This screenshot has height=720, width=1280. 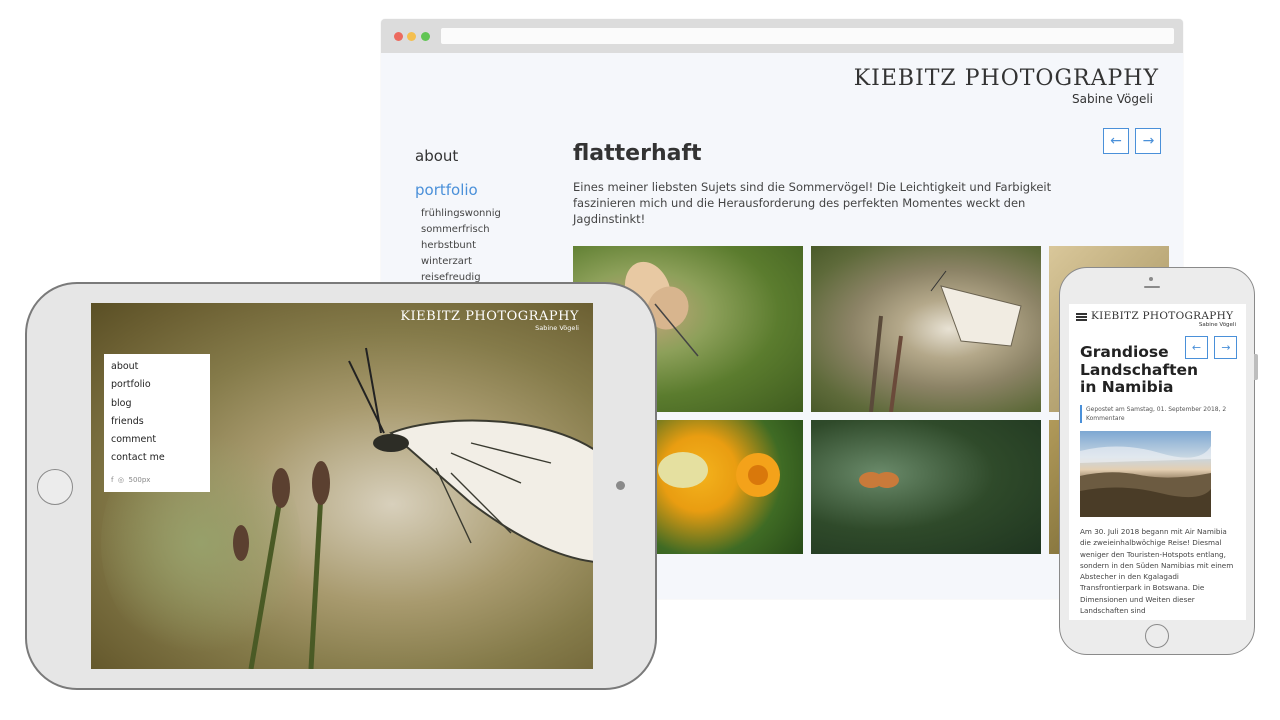 What do you see at coordinates (1081, 317) in the screenshot?
I see `hamburger-menu-icon` at bounding box center [1081, 317].